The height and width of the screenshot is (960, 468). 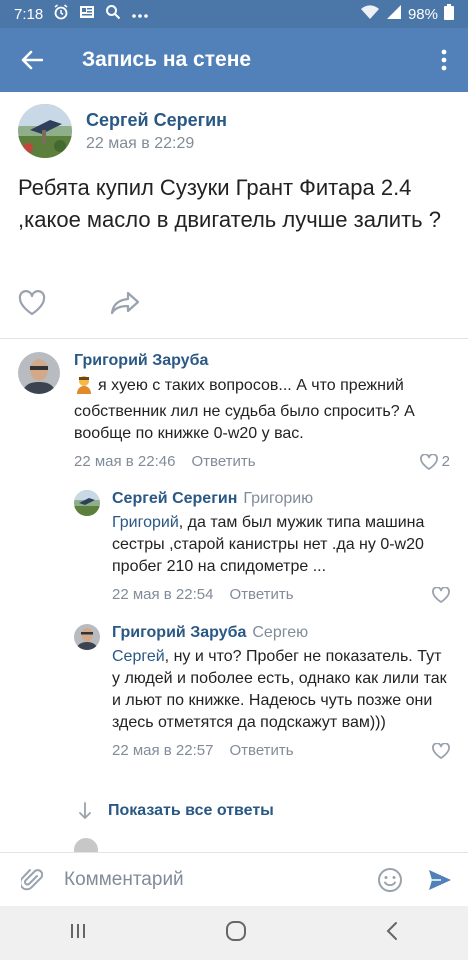 I want to click on back-button, so click(x=32, y=60).